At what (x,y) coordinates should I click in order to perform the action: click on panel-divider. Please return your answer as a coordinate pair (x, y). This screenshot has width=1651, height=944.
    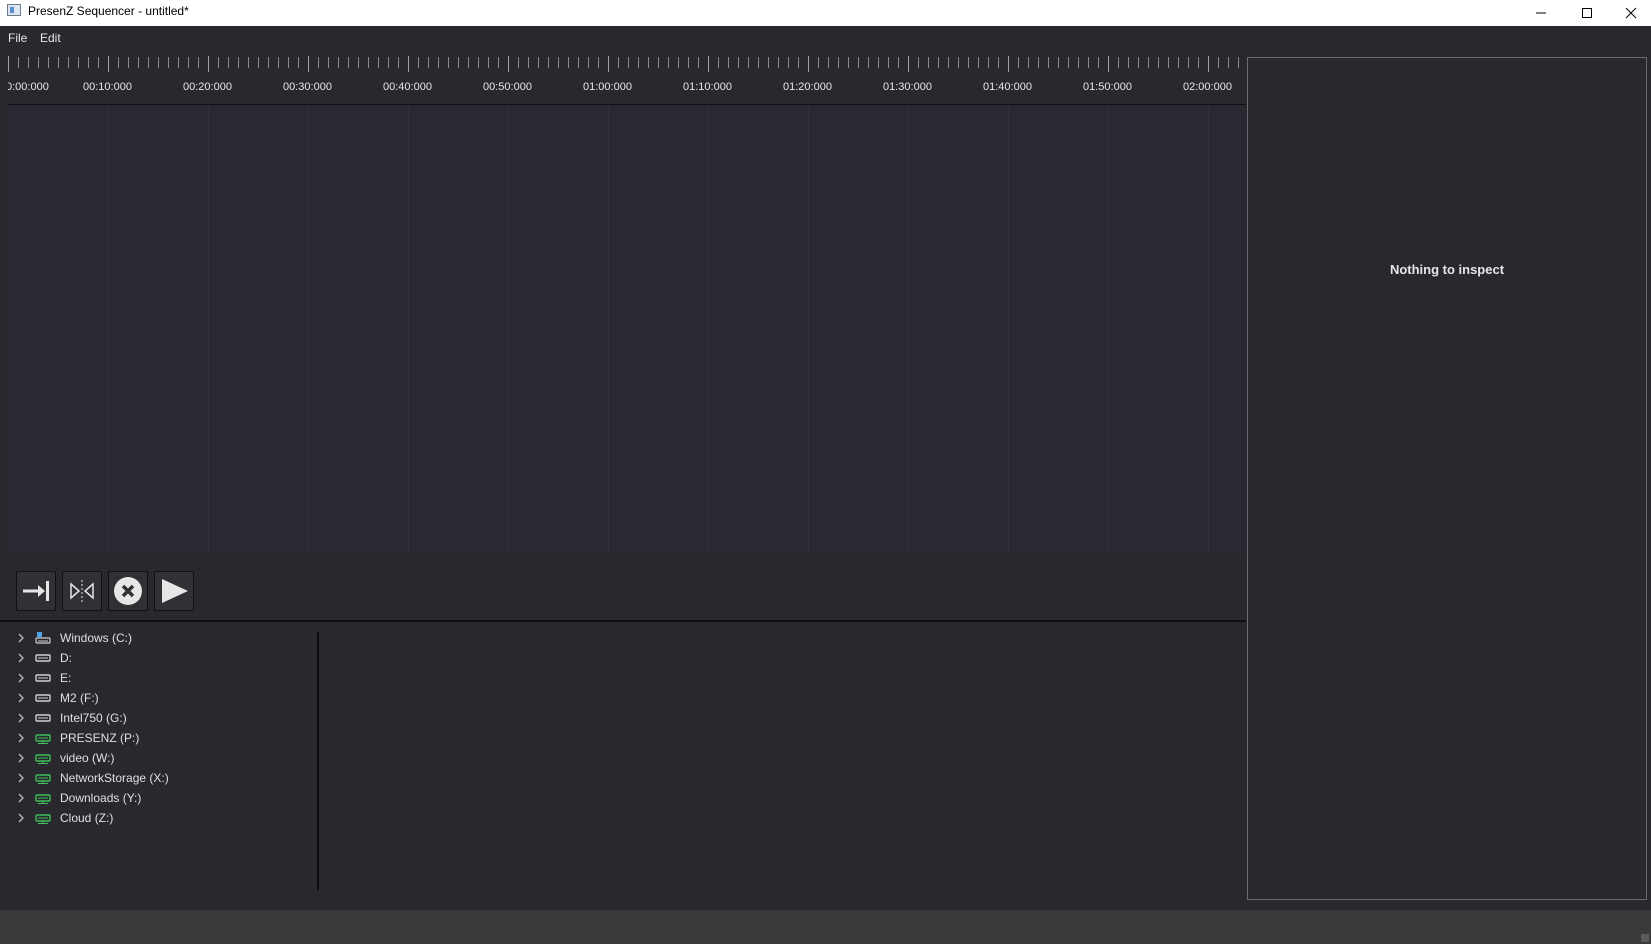
    Looking at the image, I should click on (623, 621).